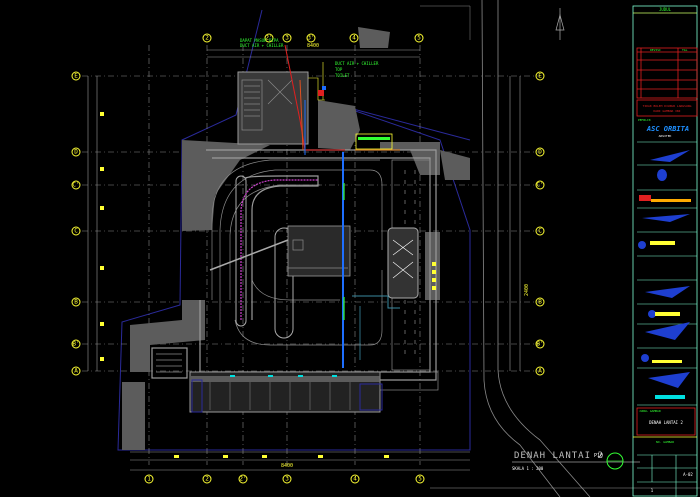 Image resolution: width=700 pixels, height=497 pixels. Describe the element at coordinates (287, 466) in the screenshot. I see `dimension-bottom: 8400` at that location.